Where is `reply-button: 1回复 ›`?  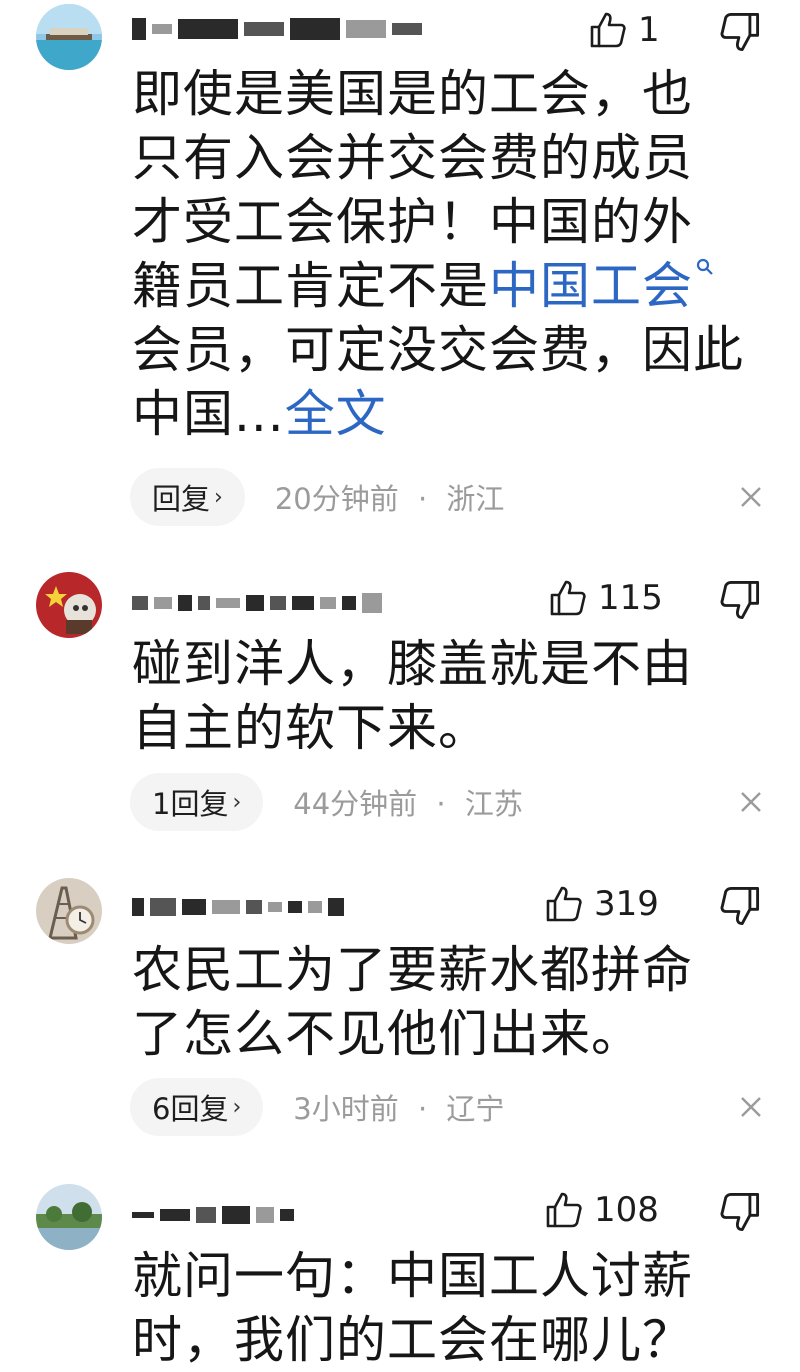
reply-button: 1回复 › is located at coordinates (197, 802).